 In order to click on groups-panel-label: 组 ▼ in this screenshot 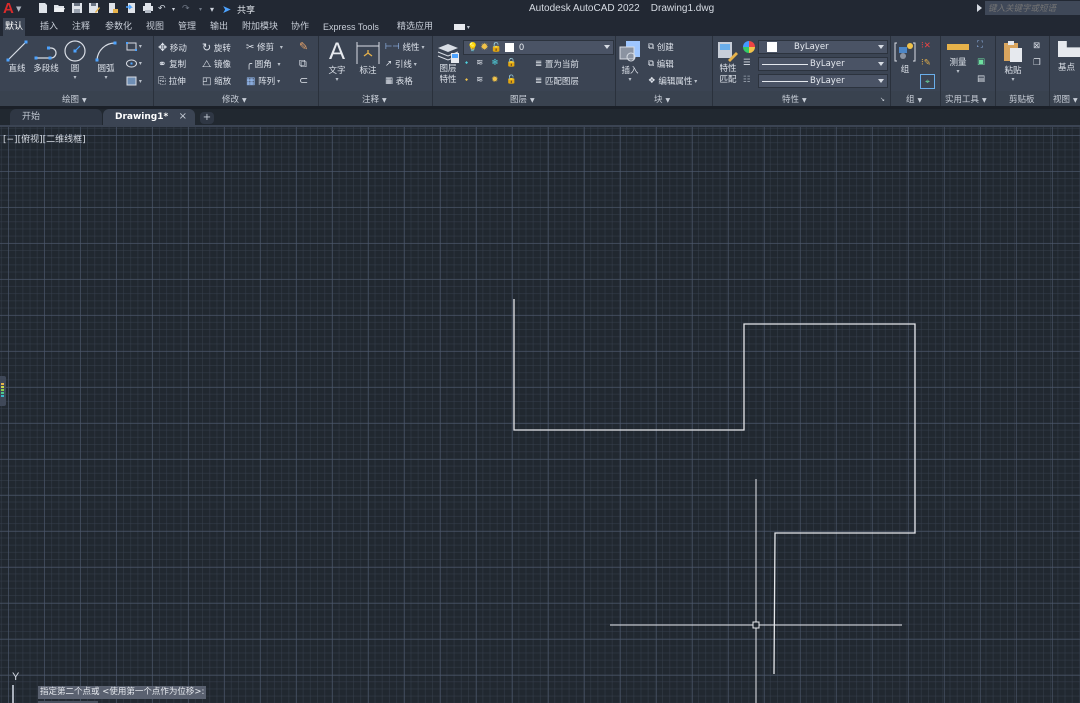, I will do `click(914, 99)`.